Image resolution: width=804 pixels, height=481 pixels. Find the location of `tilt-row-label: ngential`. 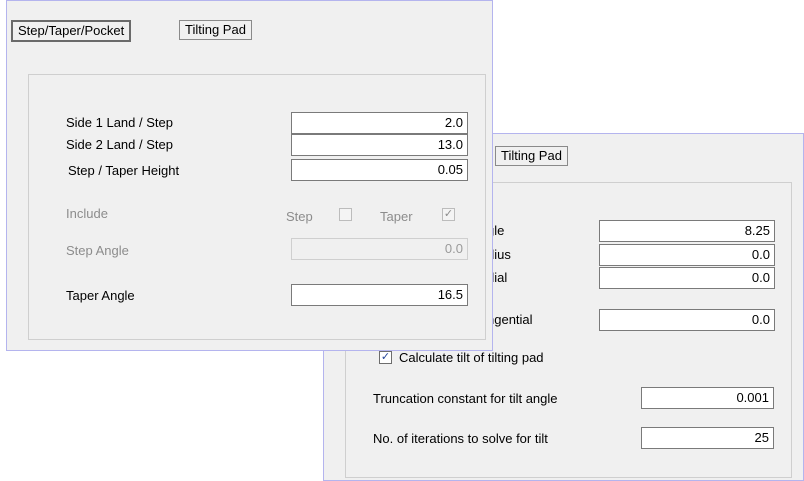

tilt-row-label: ngential is located at coordinates (510, 319).